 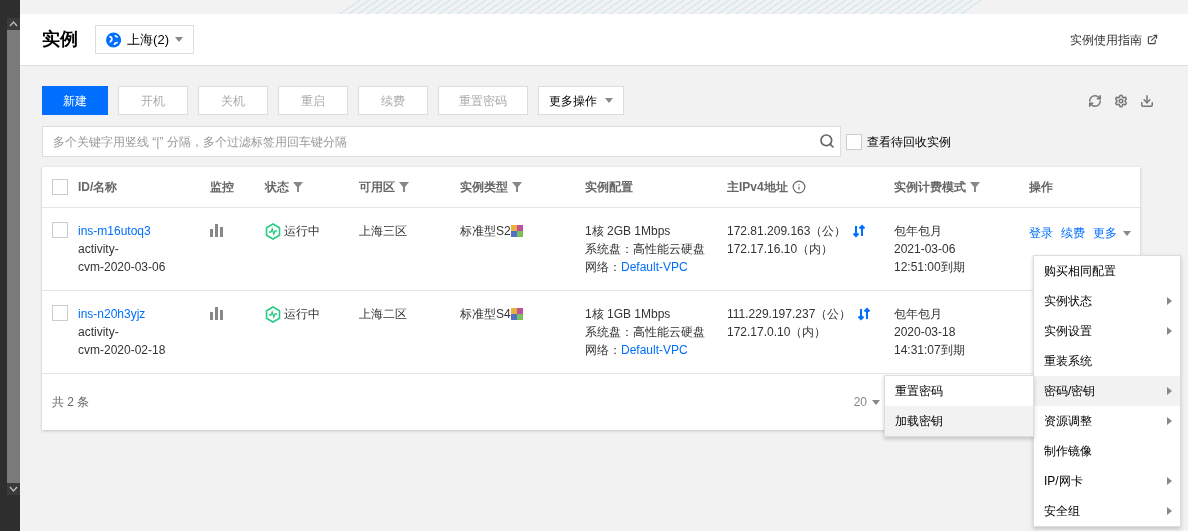 What do you see at coordinates (757, 187) in the screenshot?
I see `column-header: 主IPv4地址` at bounding box center [757, 187].